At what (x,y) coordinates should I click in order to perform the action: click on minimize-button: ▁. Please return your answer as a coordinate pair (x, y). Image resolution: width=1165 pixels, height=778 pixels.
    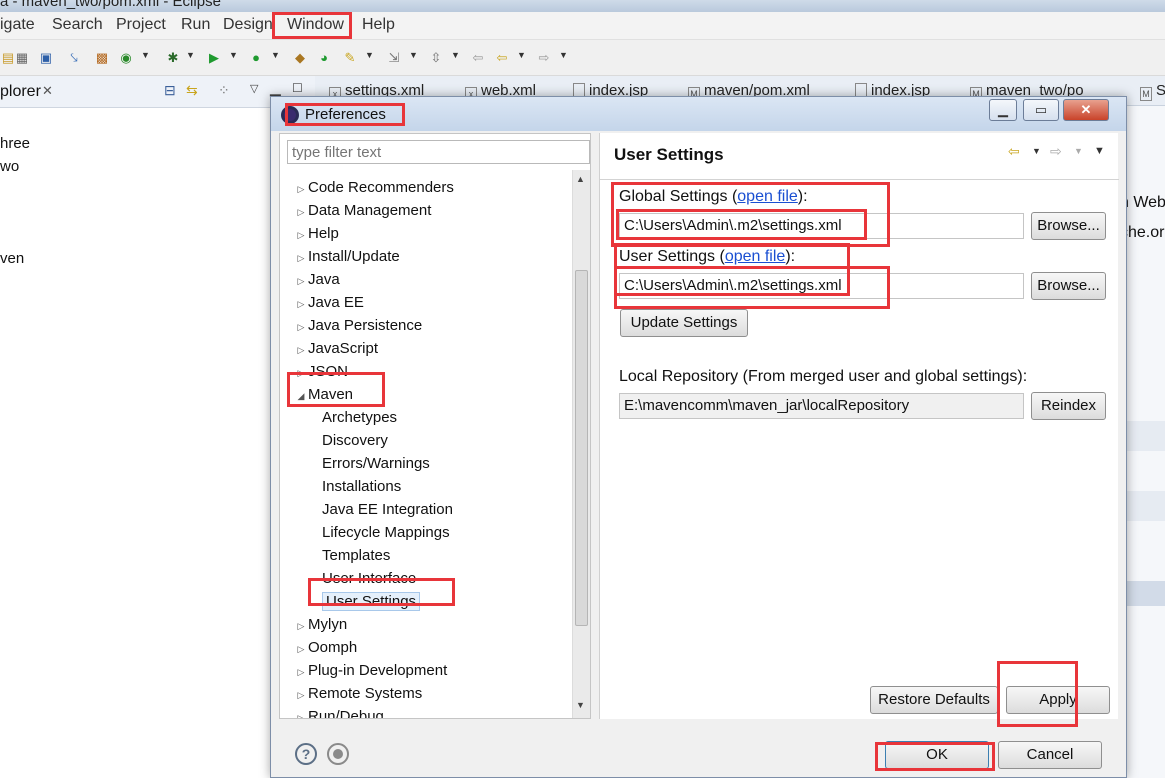
    Looking at the image, I should click on (1003, 110).